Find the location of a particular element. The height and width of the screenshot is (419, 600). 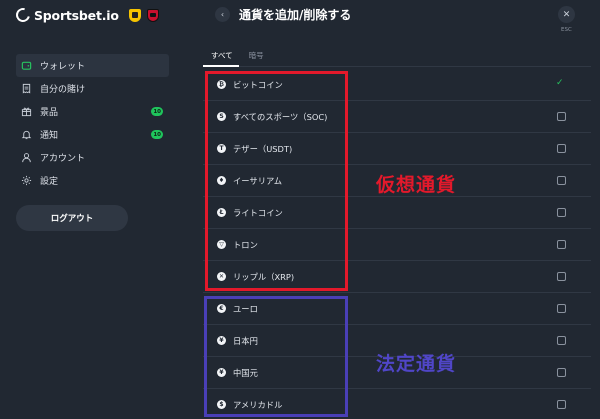

sidebar-item-label: 自分の賭け is located at coordinates (63, 90).